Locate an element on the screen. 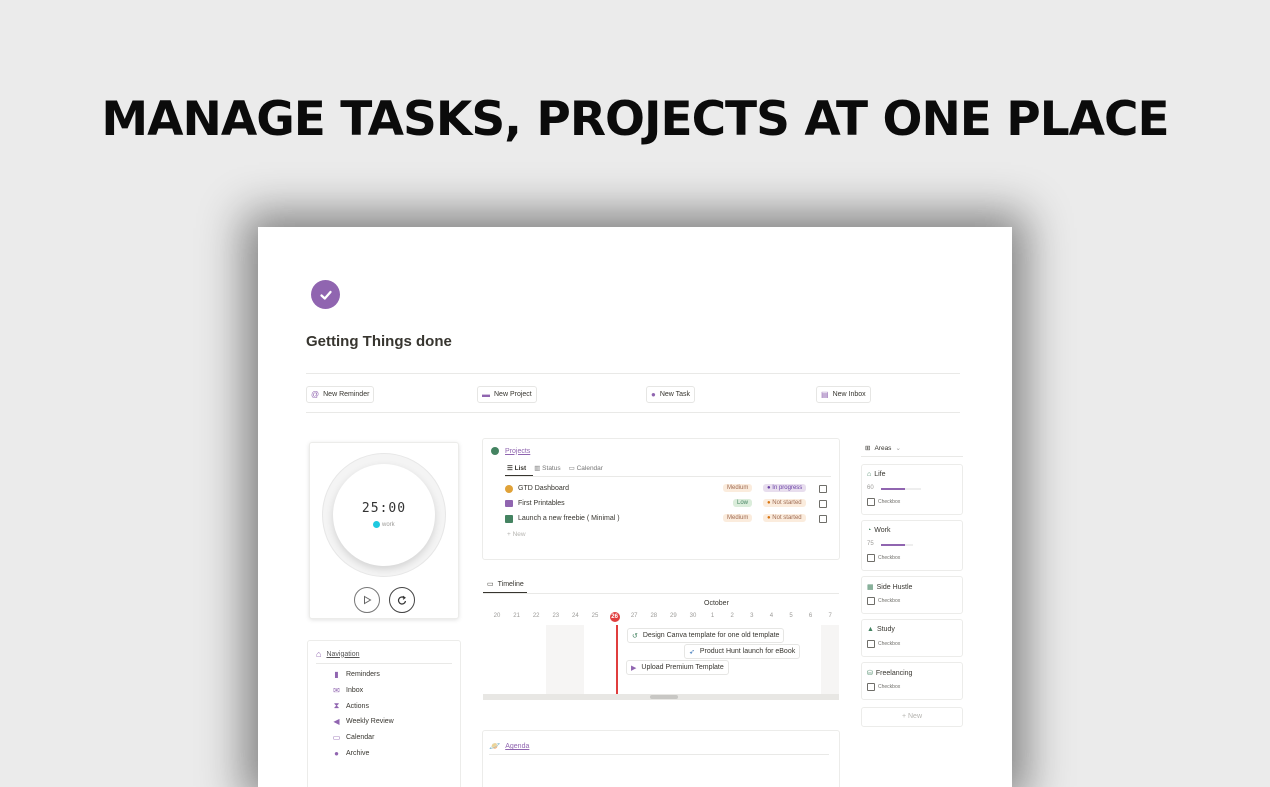  nav-item-calendar: ▭ Calendar is located at coordinates (363, 738).